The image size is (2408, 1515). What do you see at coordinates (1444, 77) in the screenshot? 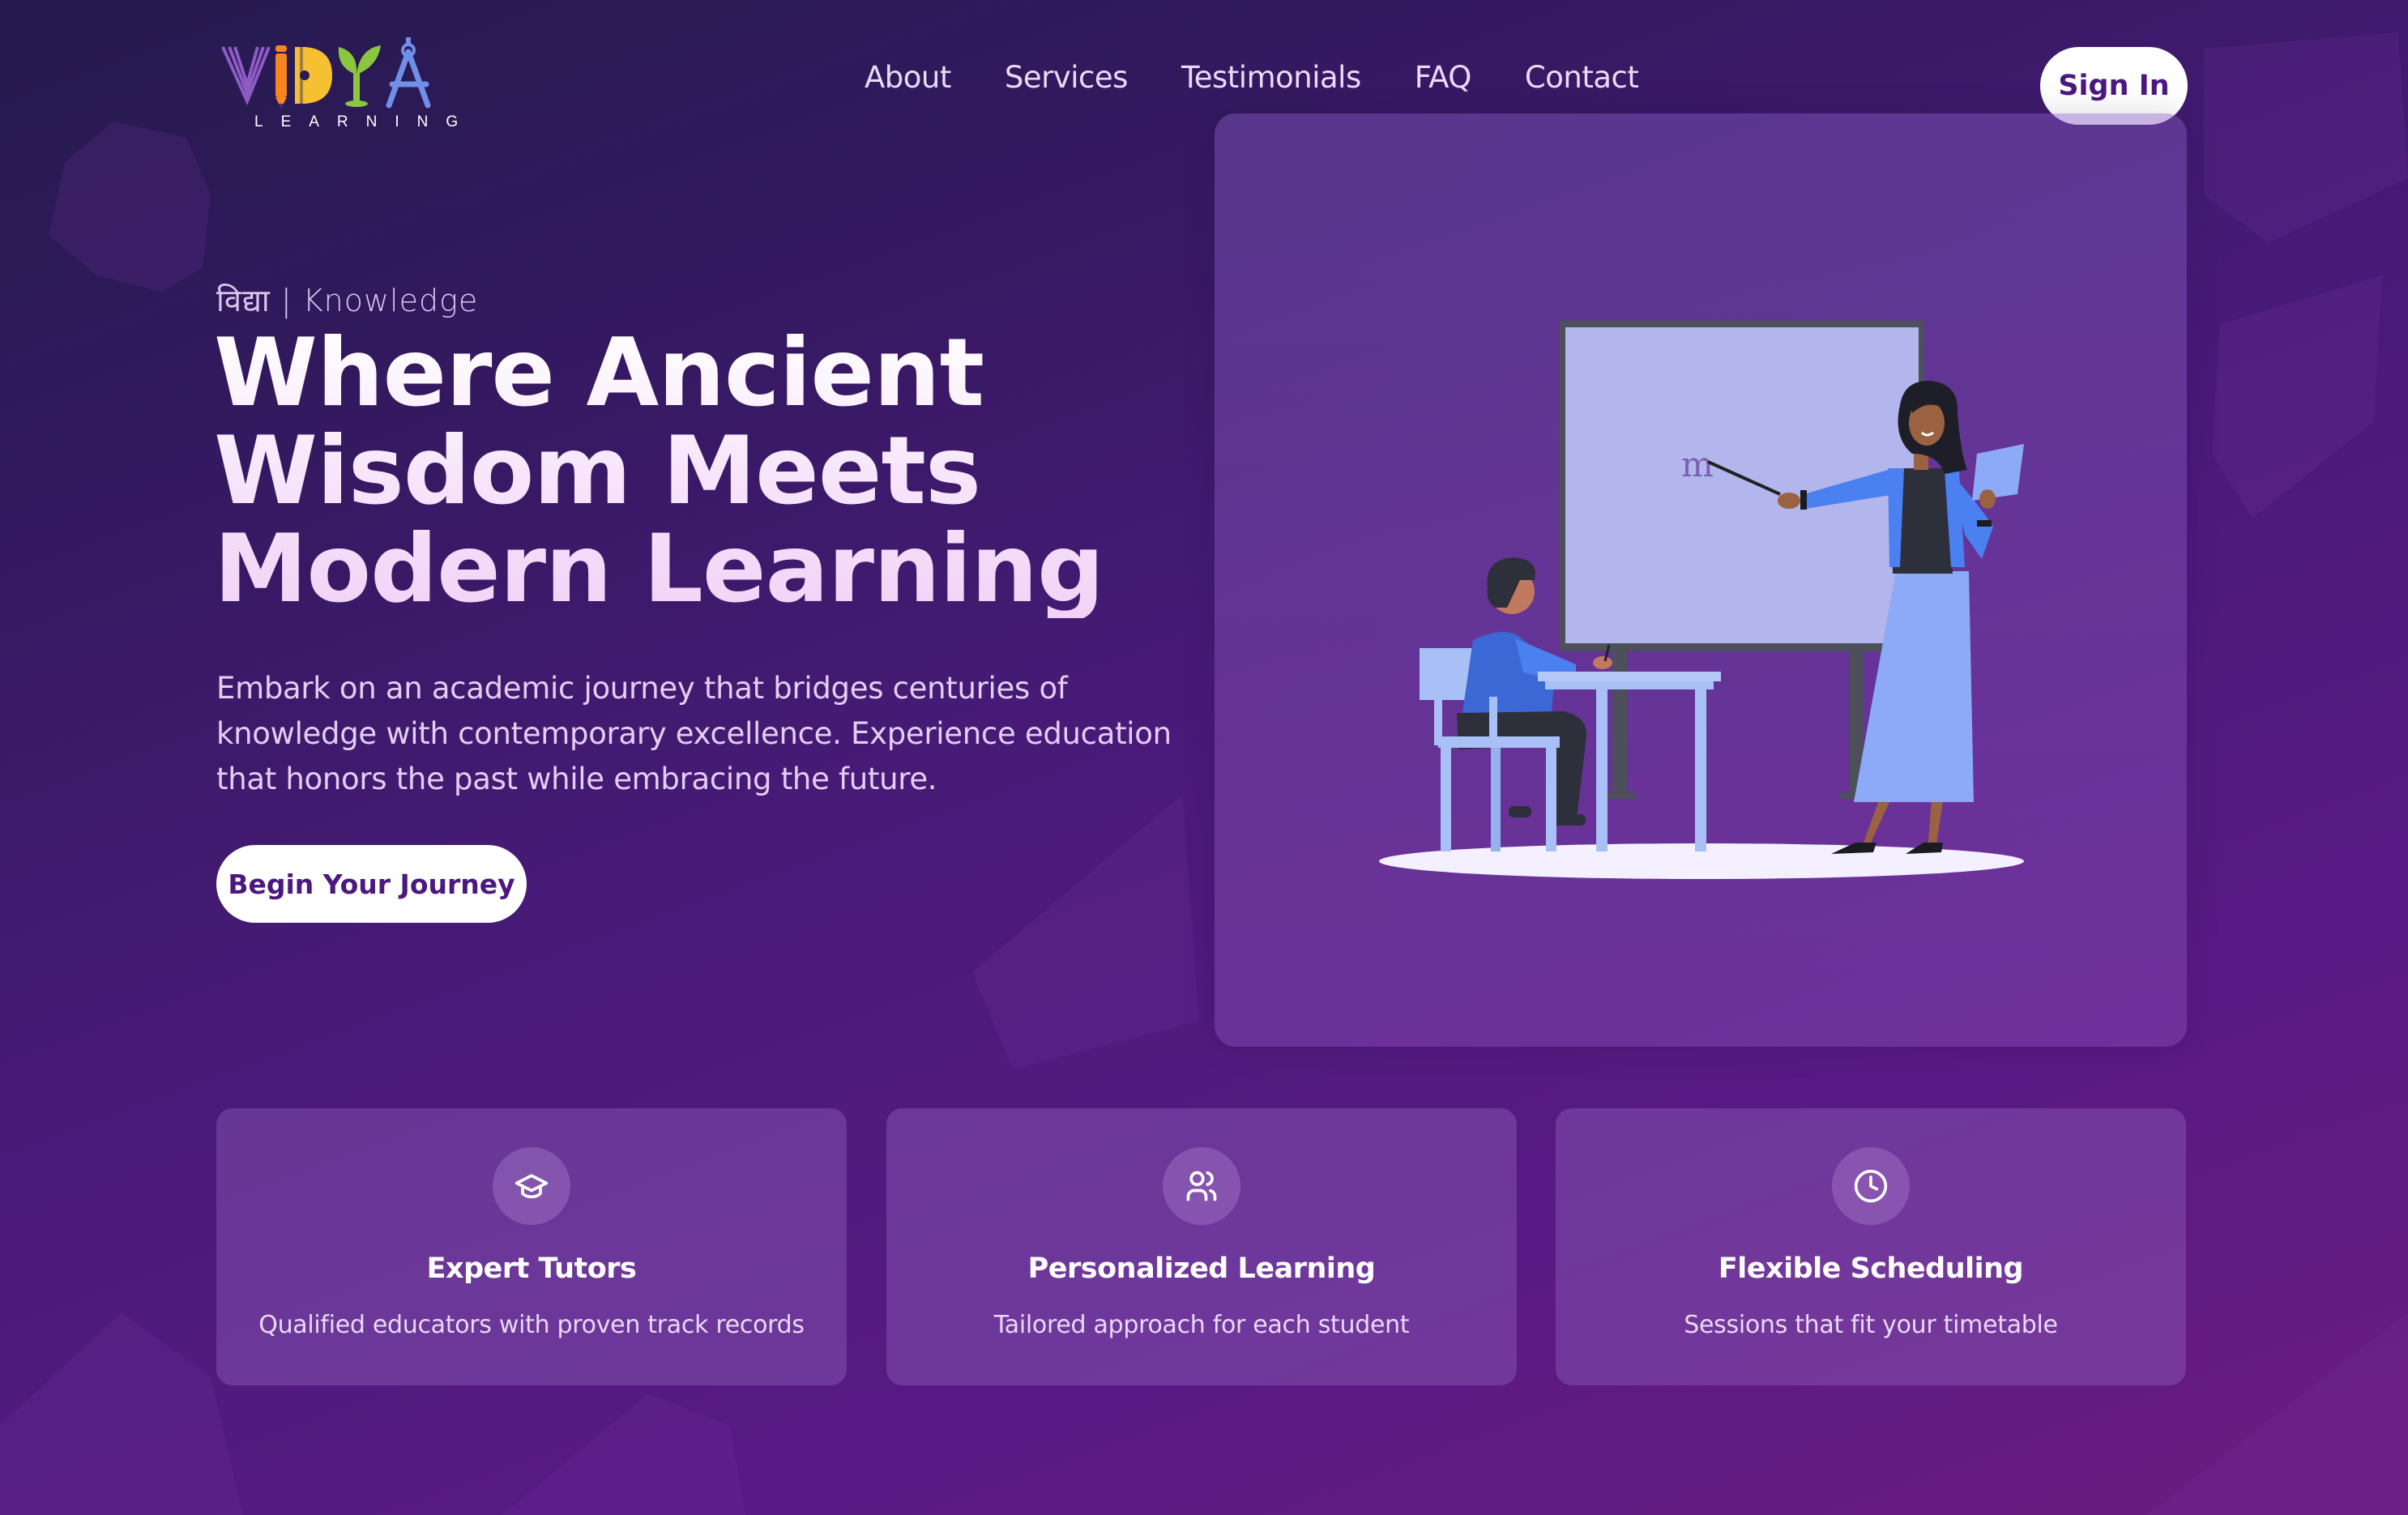
I see `nav-faq: FAQ` at bounding box center [1444, 77].